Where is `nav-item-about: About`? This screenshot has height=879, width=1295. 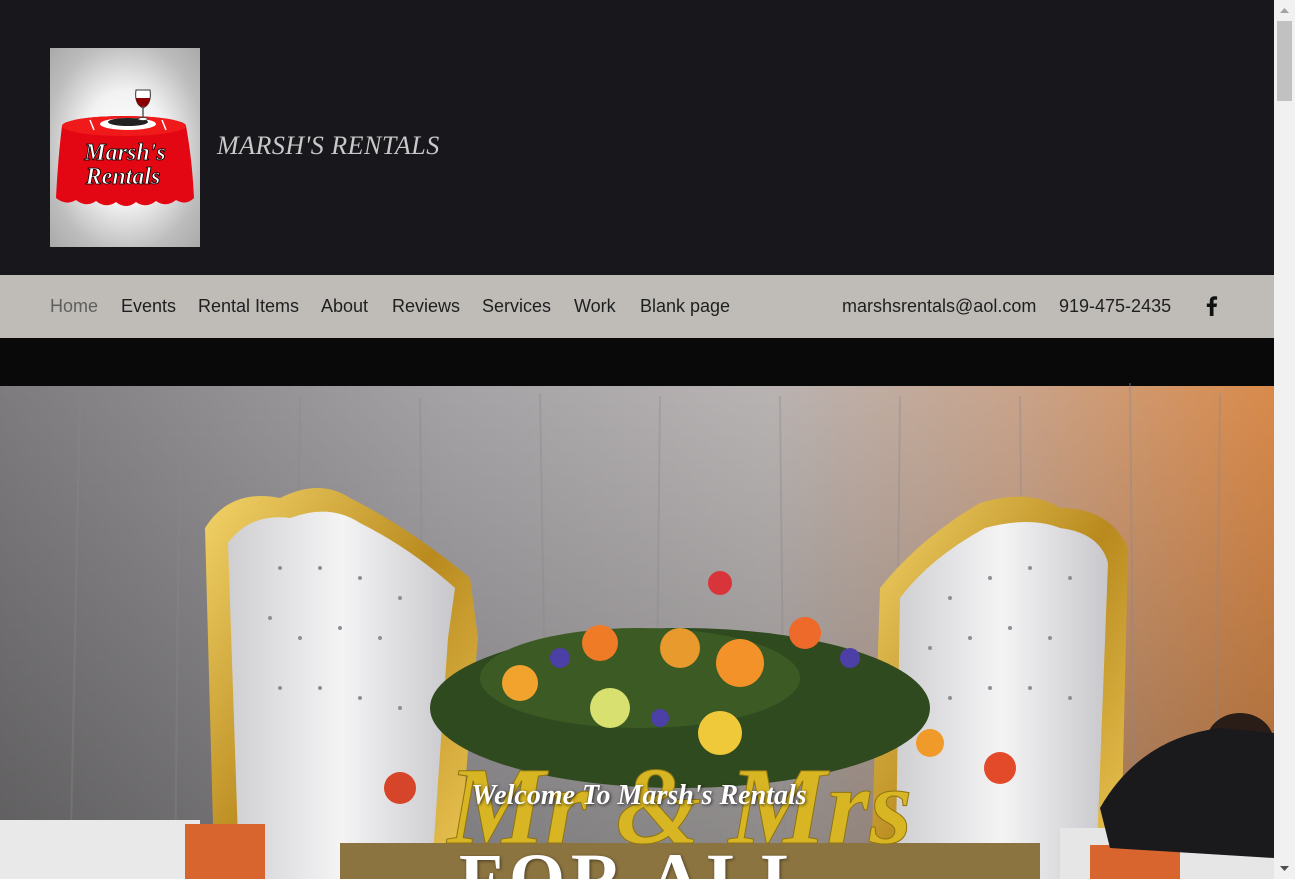
nav-item-about: About is located at coordinates (344, 306).